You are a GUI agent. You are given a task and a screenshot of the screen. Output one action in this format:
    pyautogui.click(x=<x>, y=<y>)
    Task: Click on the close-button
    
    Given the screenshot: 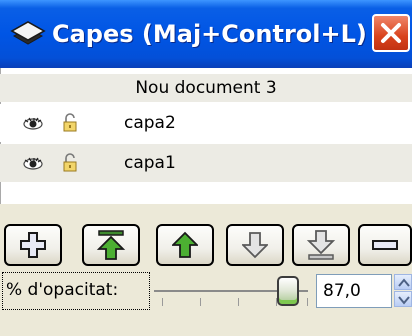 What is the action you would take?
    pyautogui.click(x=391, y=33)
    